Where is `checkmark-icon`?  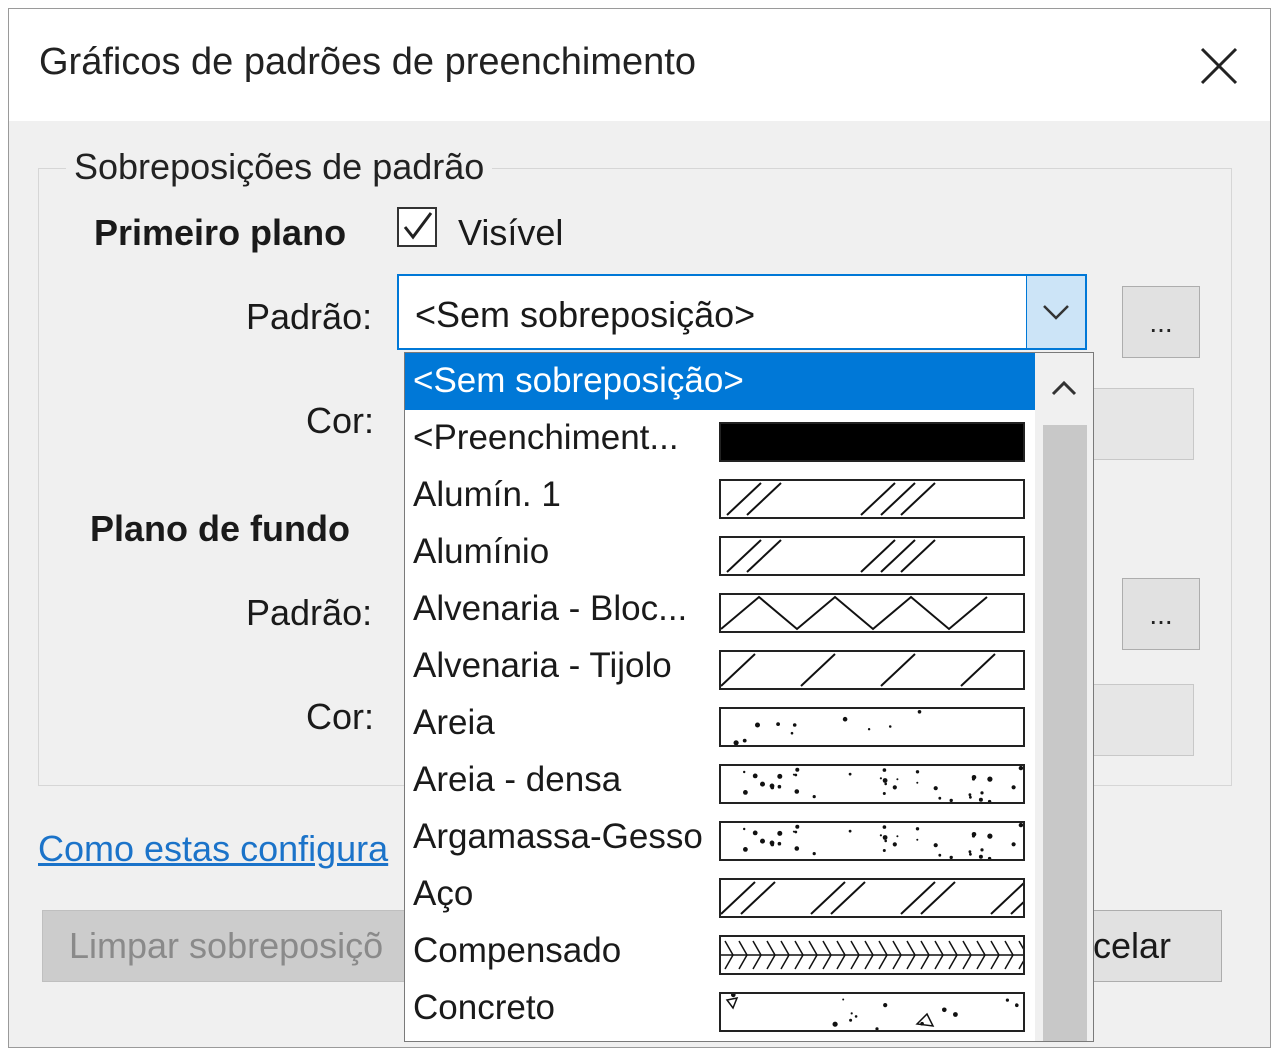 checkmark-icon is located at coordinates (418, 226).